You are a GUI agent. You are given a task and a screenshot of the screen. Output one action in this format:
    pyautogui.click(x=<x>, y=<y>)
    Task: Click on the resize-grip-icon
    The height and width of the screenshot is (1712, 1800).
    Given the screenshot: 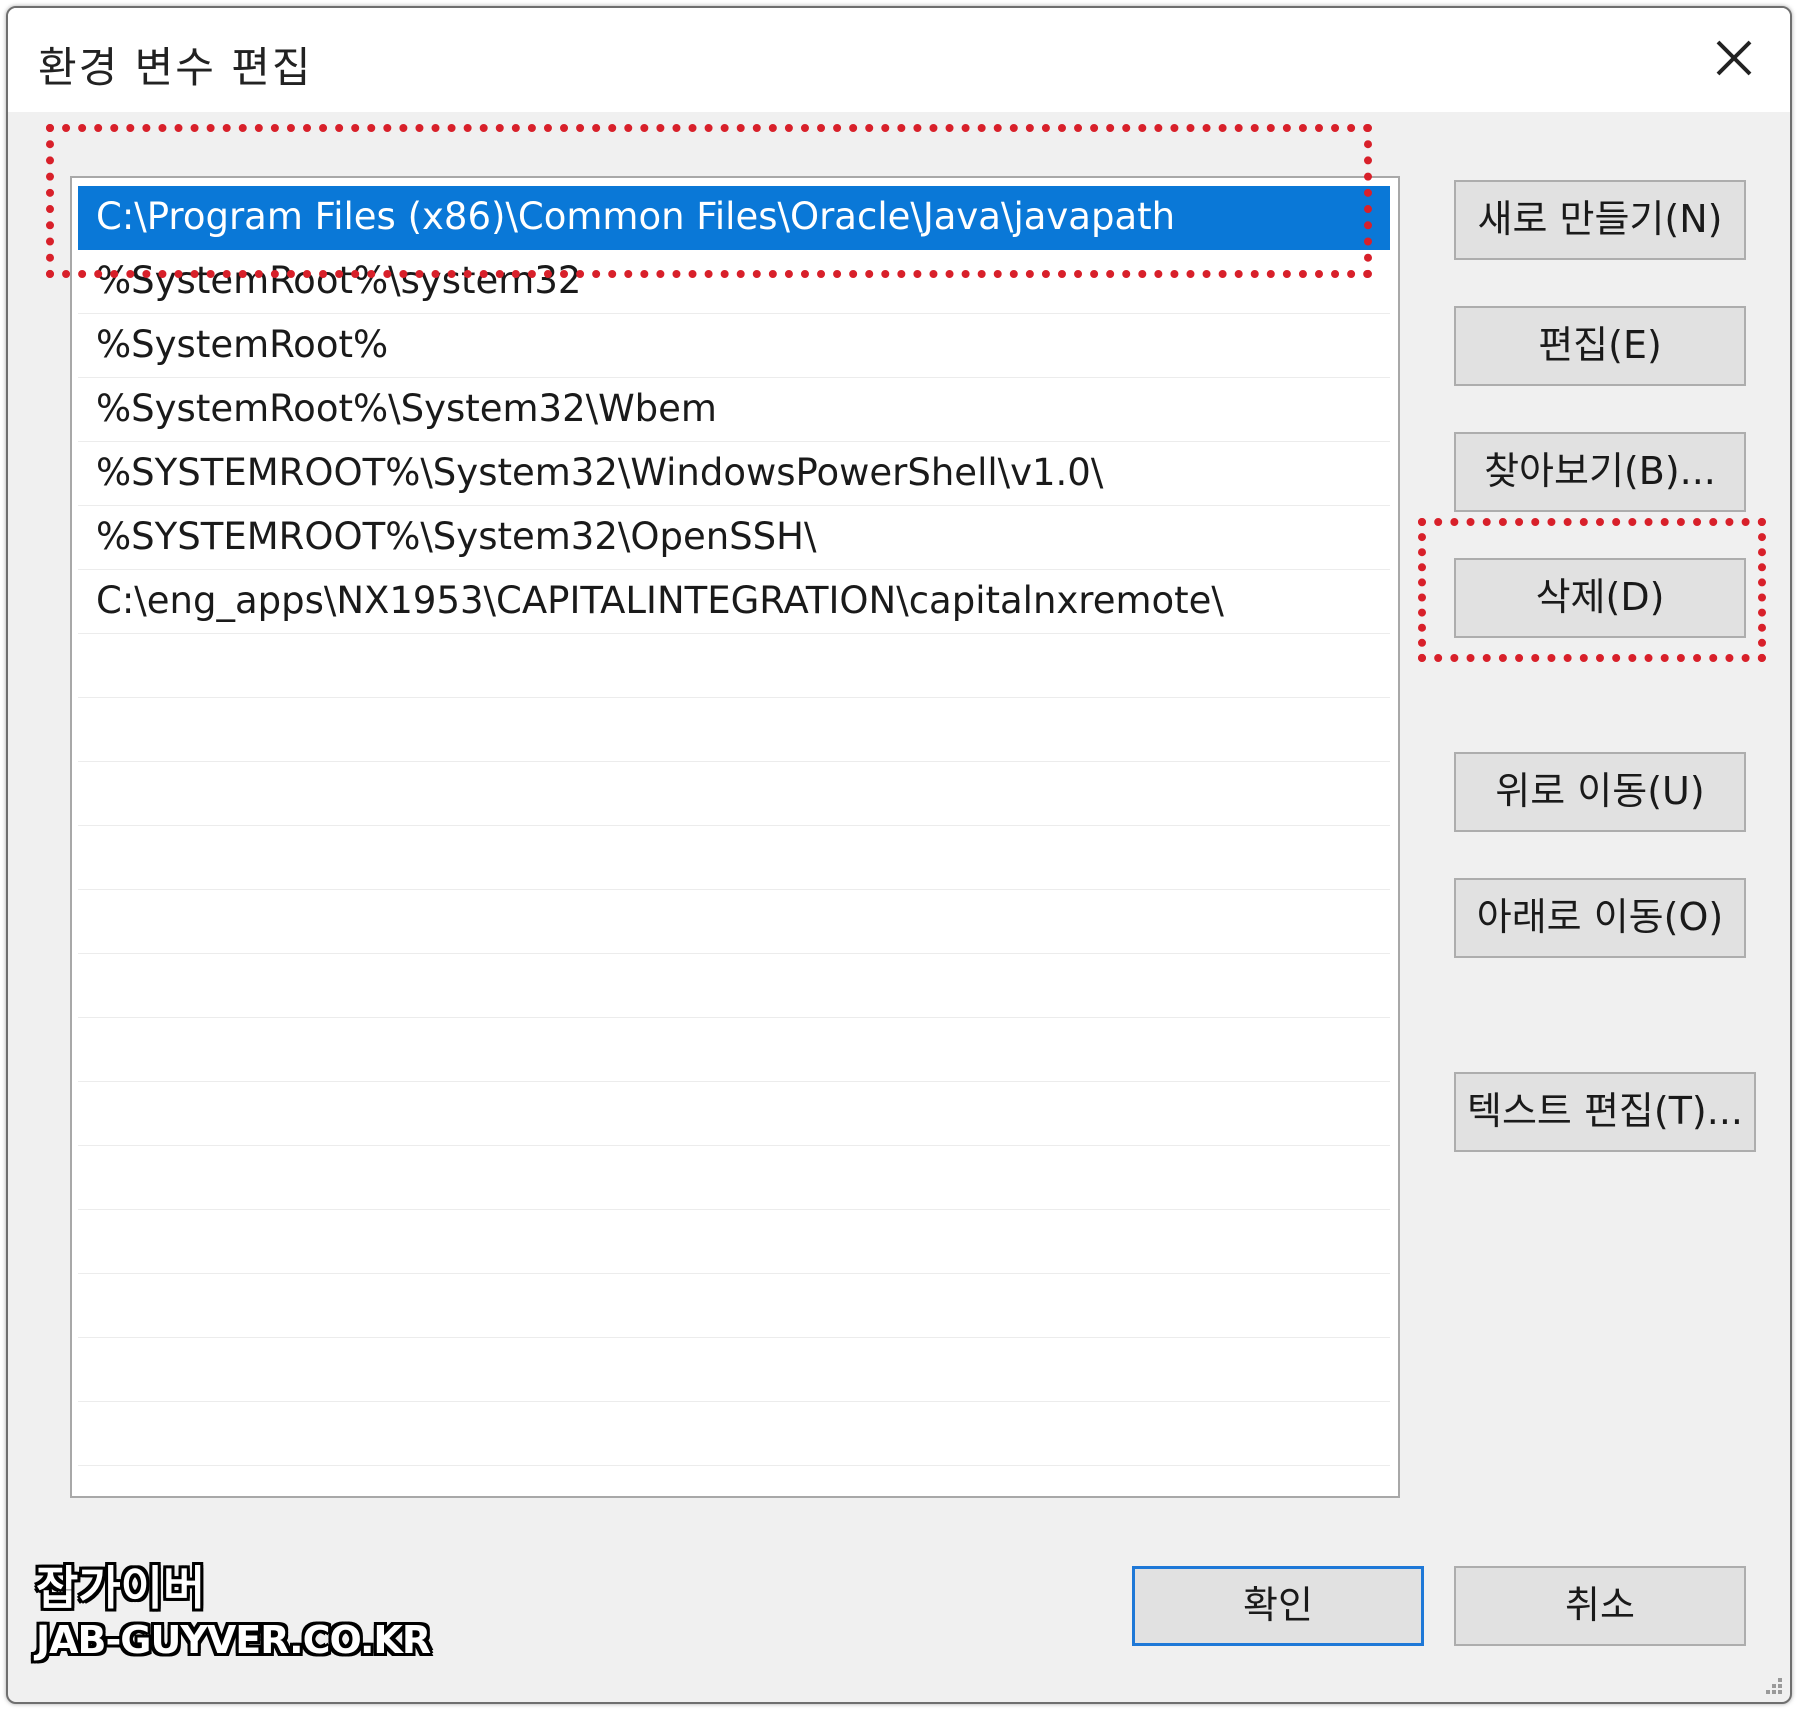 What is the action you would take?
    pyautogui.click(x=1771, y=1683)
    